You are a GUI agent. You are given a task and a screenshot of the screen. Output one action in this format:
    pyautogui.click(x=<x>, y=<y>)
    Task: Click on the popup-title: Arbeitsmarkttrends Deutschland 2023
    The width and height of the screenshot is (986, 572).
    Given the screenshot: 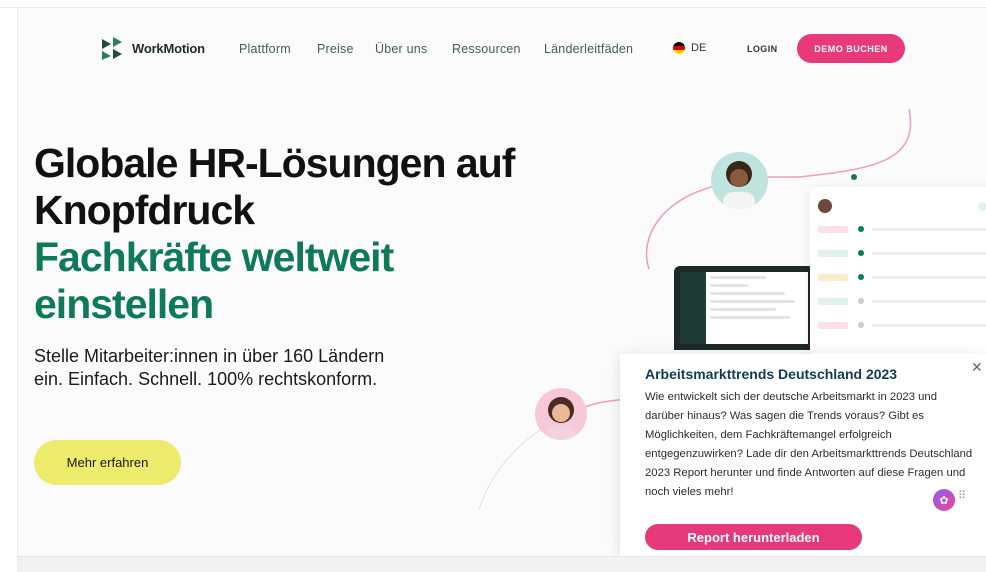 What is the action you would take?
    pyautogui.click(x=771, y=374)
    